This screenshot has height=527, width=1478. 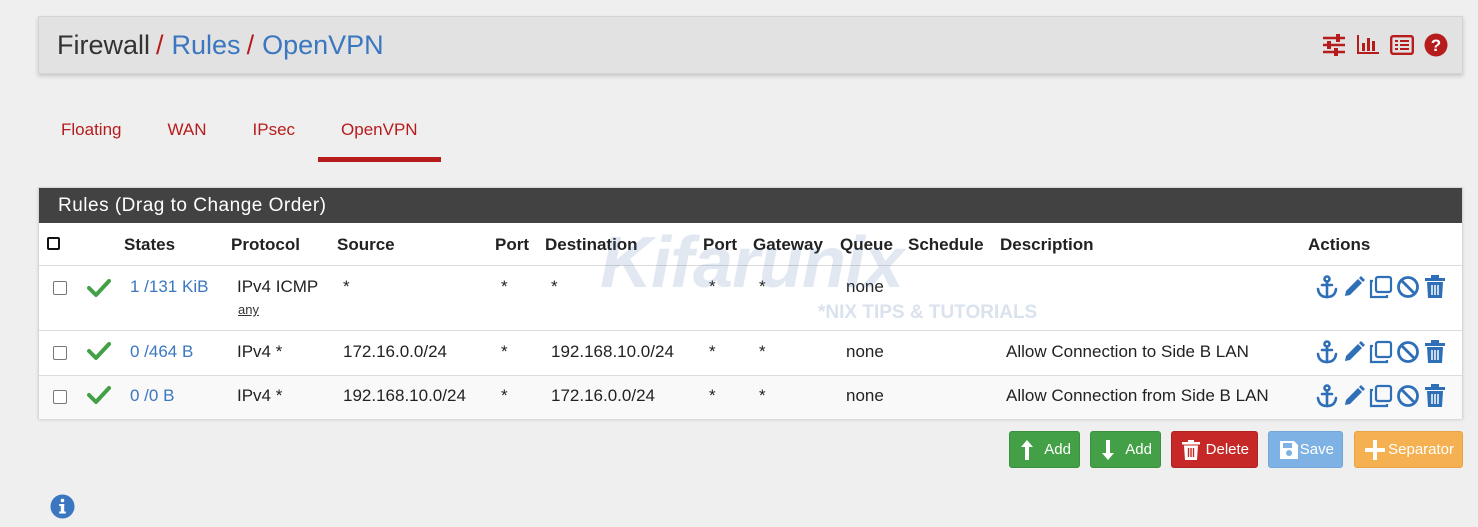 What do you see at coordinates (1047, 244) in the screenshot?
I see `column-header-description: Description` at bounding box center [1047, 244].